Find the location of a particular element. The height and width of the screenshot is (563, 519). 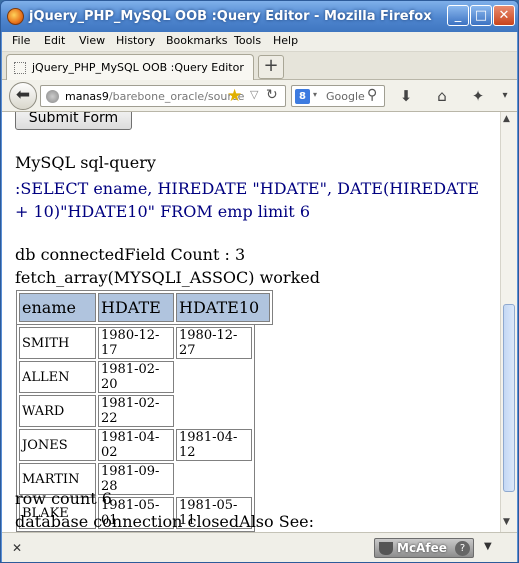

column-header-ename: ename is located at coordinates (57, 307).